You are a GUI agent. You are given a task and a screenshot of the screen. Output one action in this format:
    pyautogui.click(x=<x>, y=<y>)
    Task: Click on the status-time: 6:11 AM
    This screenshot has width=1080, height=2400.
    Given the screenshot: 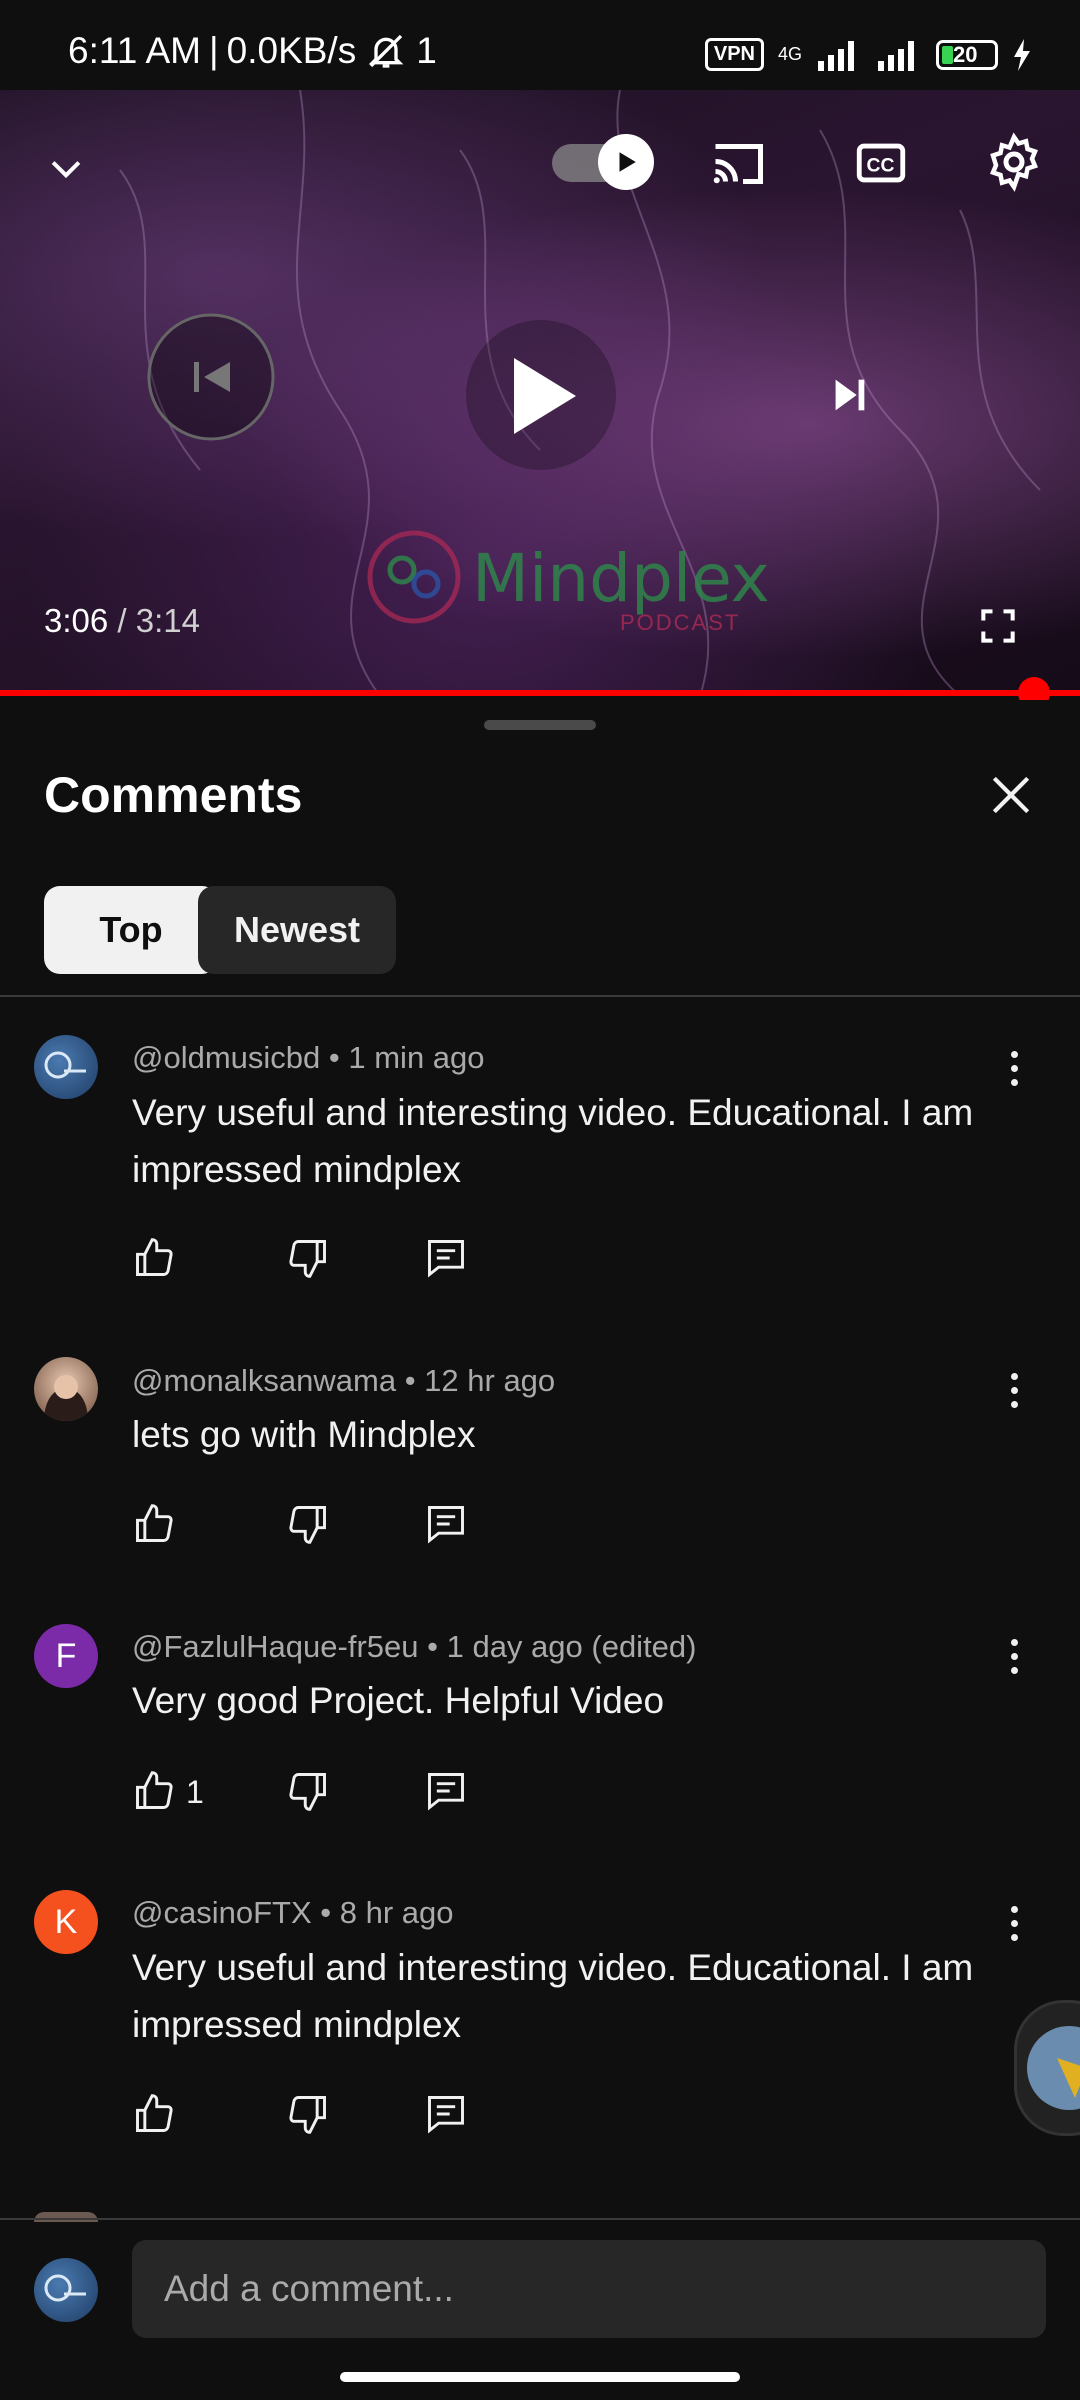 What is the action you would take?
    pyautogui.click(x=135, y=50)
    